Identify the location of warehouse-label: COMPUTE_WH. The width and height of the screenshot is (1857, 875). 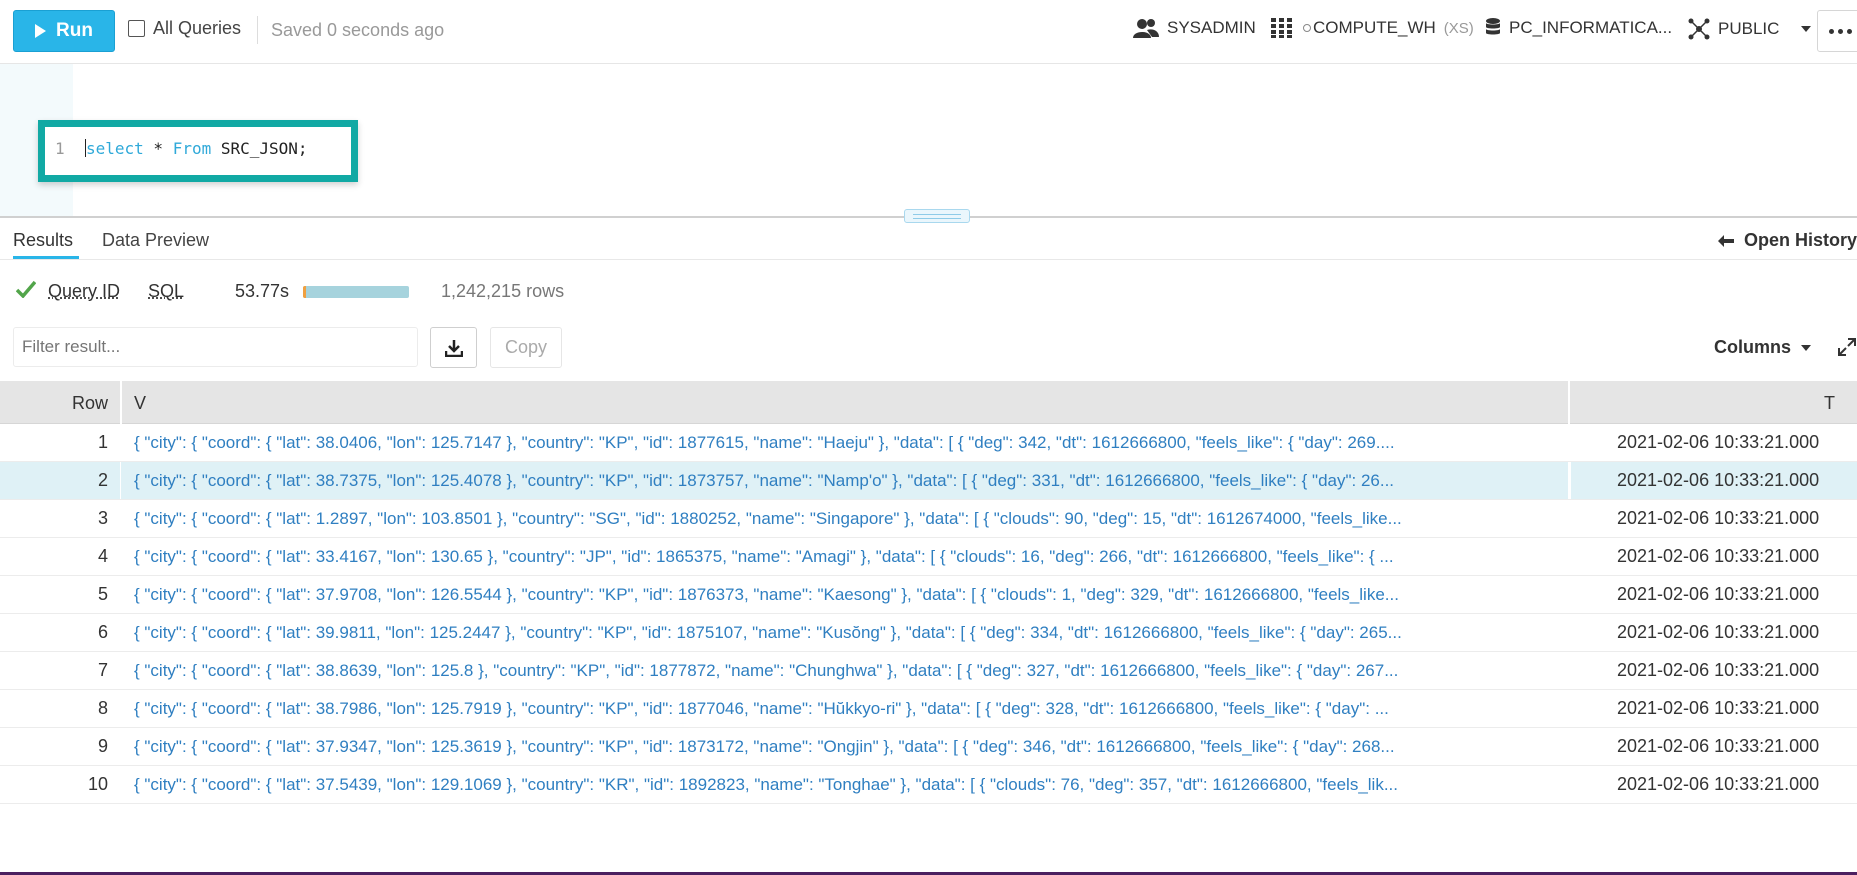
(1374, 27).